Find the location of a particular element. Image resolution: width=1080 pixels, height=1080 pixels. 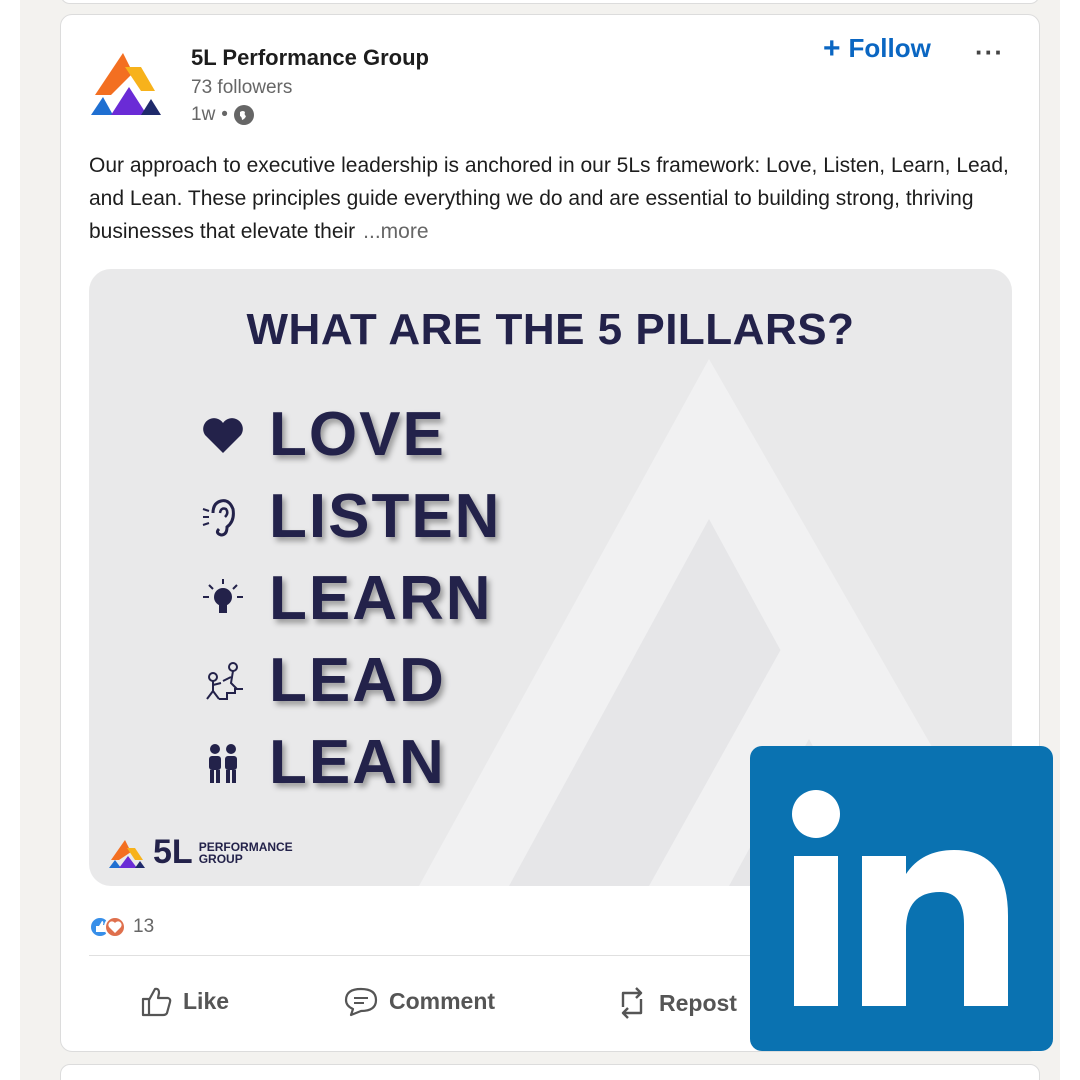

linkedin-logo-icon is located at coordinates (901, 898).